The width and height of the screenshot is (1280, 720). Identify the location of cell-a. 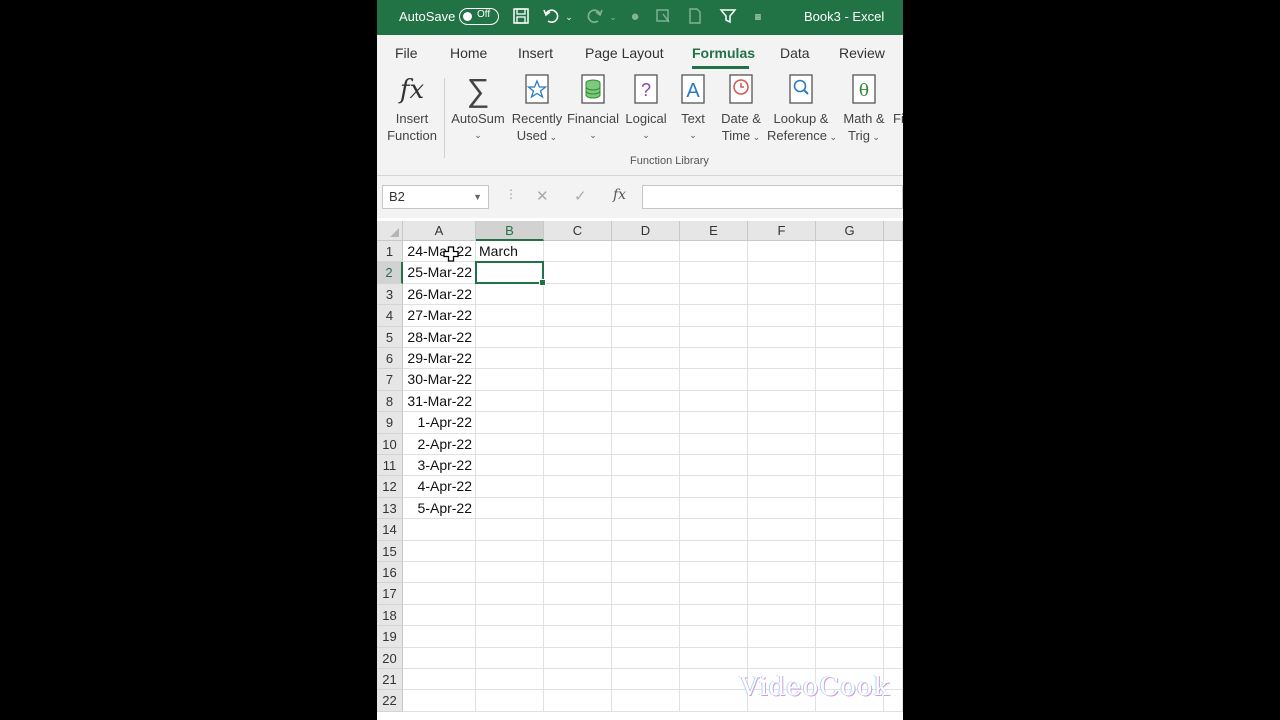
(439, 530).